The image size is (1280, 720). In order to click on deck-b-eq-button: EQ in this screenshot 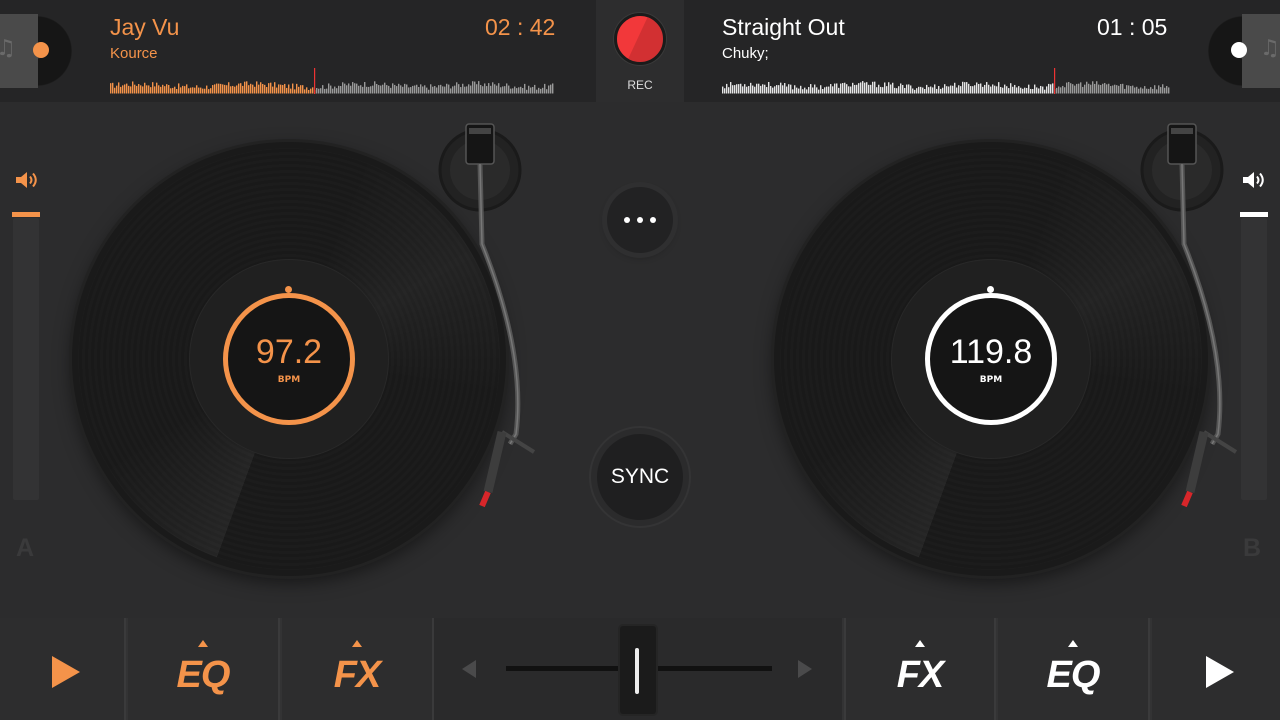, I will do `click(1074, 669)`.